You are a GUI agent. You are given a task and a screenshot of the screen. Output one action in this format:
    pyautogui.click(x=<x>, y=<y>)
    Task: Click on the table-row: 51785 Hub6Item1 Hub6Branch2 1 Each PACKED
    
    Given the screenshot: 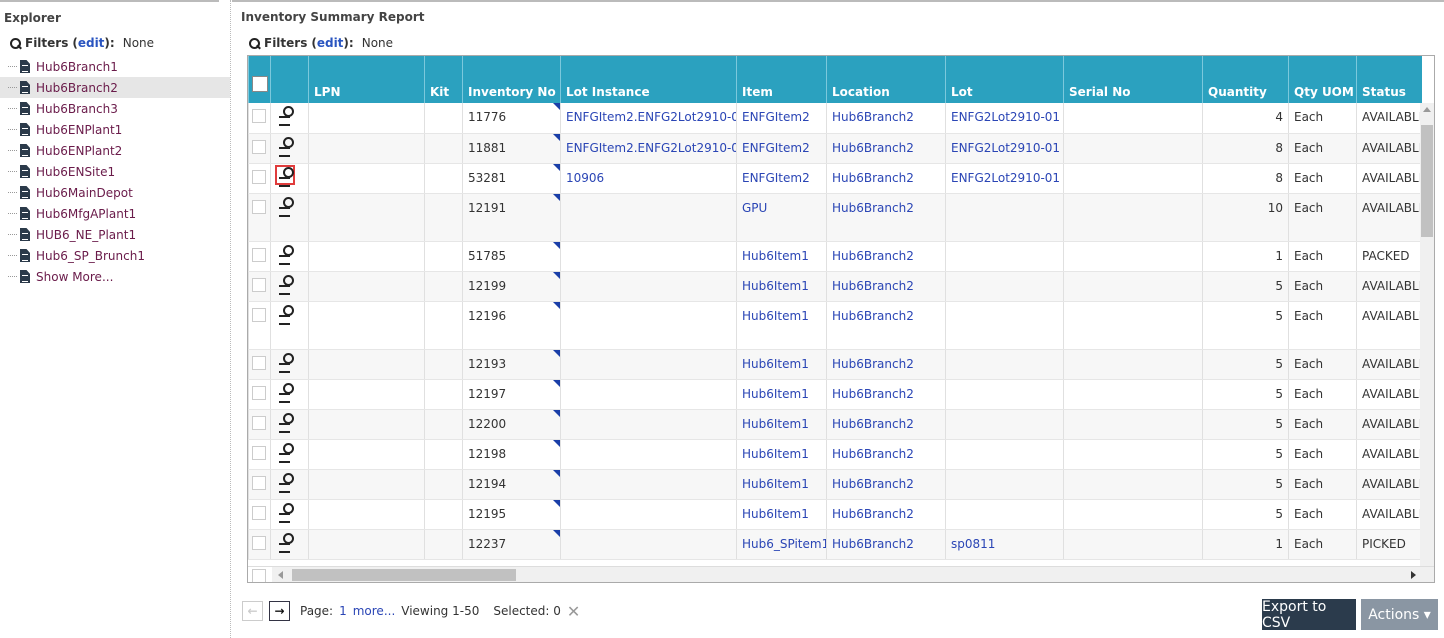 What is the action you would take?
    pyautogui.click(x=835, y=256)
    